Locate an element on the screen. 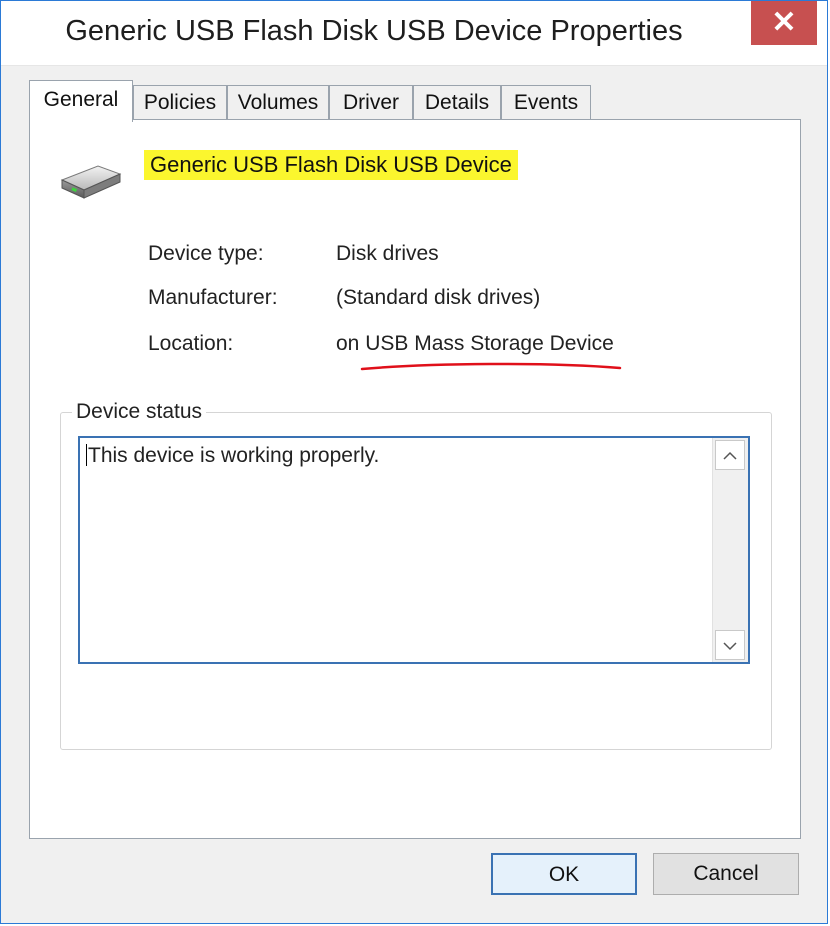 The image size is (830, 926). tab-general: General is located at coordinates (81, 101).